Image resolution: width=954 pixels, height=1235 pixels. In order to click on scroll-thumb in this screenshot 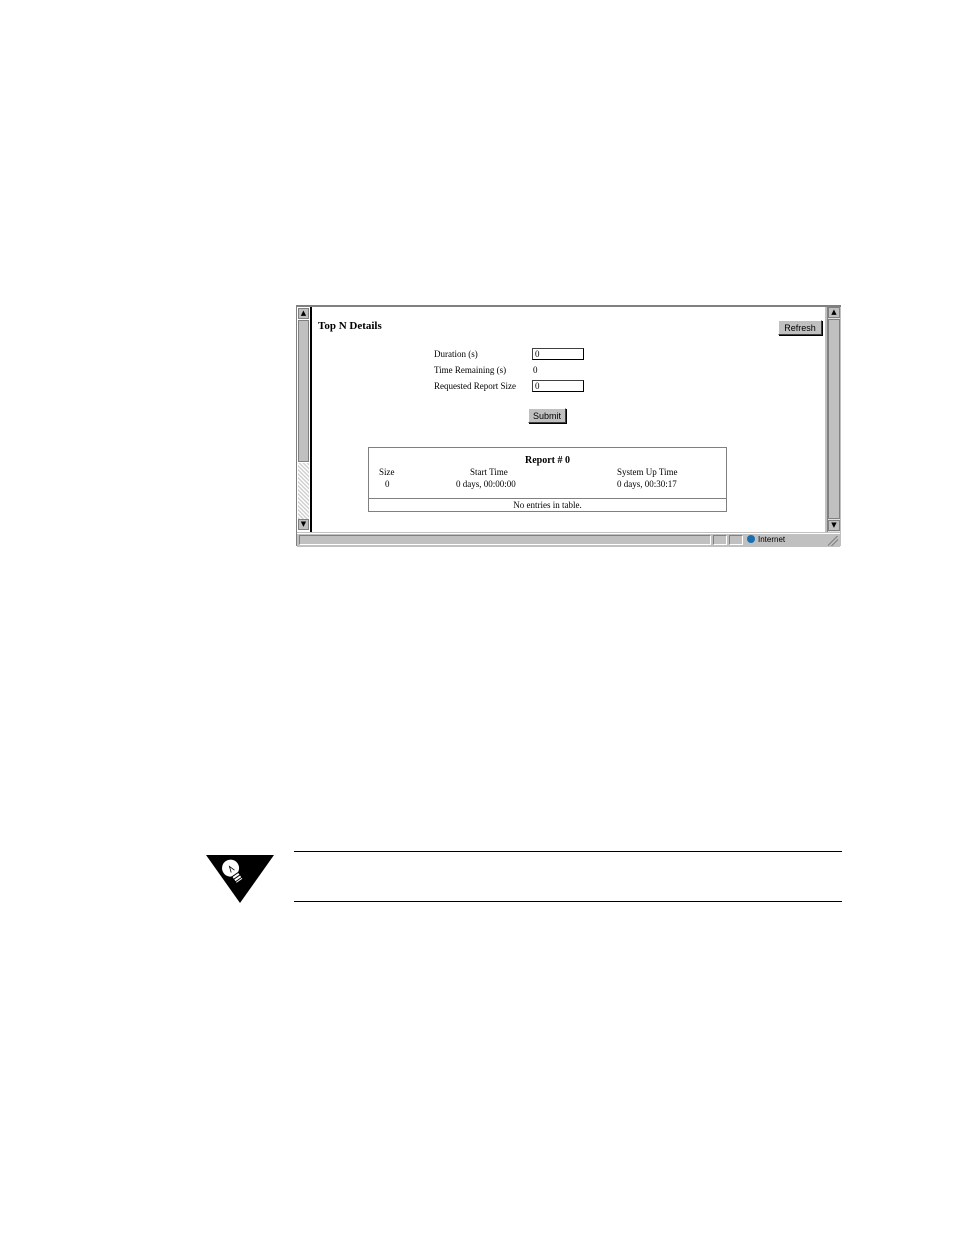, I will do `click(834, 419)`.